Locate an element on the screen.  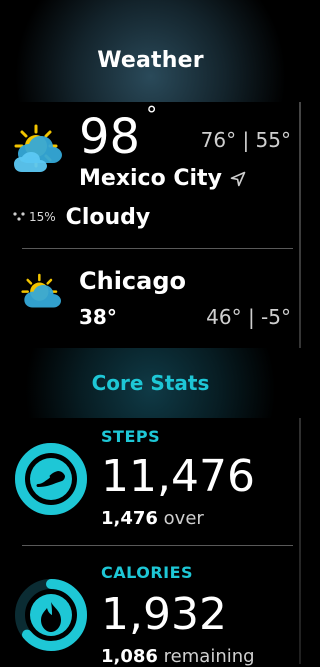
calories-label: CALORIES is located at coordinates (147, 572).